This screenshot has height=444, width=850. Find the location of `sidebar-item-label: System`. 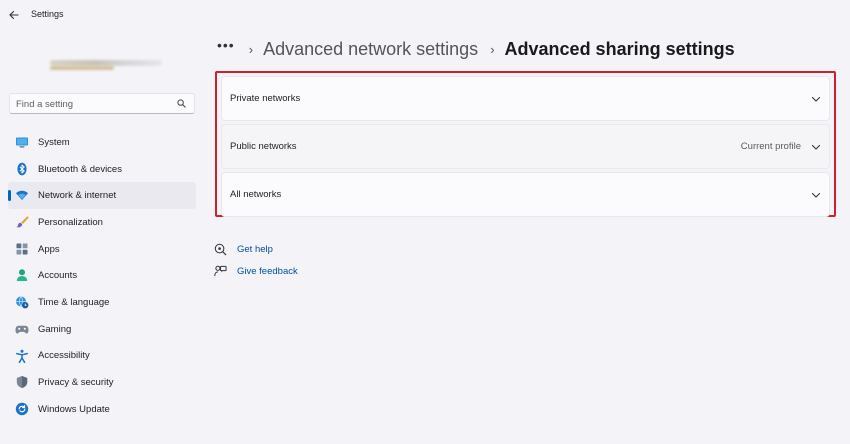

sidebar-item-label: System is located at coordinates (54, 142).